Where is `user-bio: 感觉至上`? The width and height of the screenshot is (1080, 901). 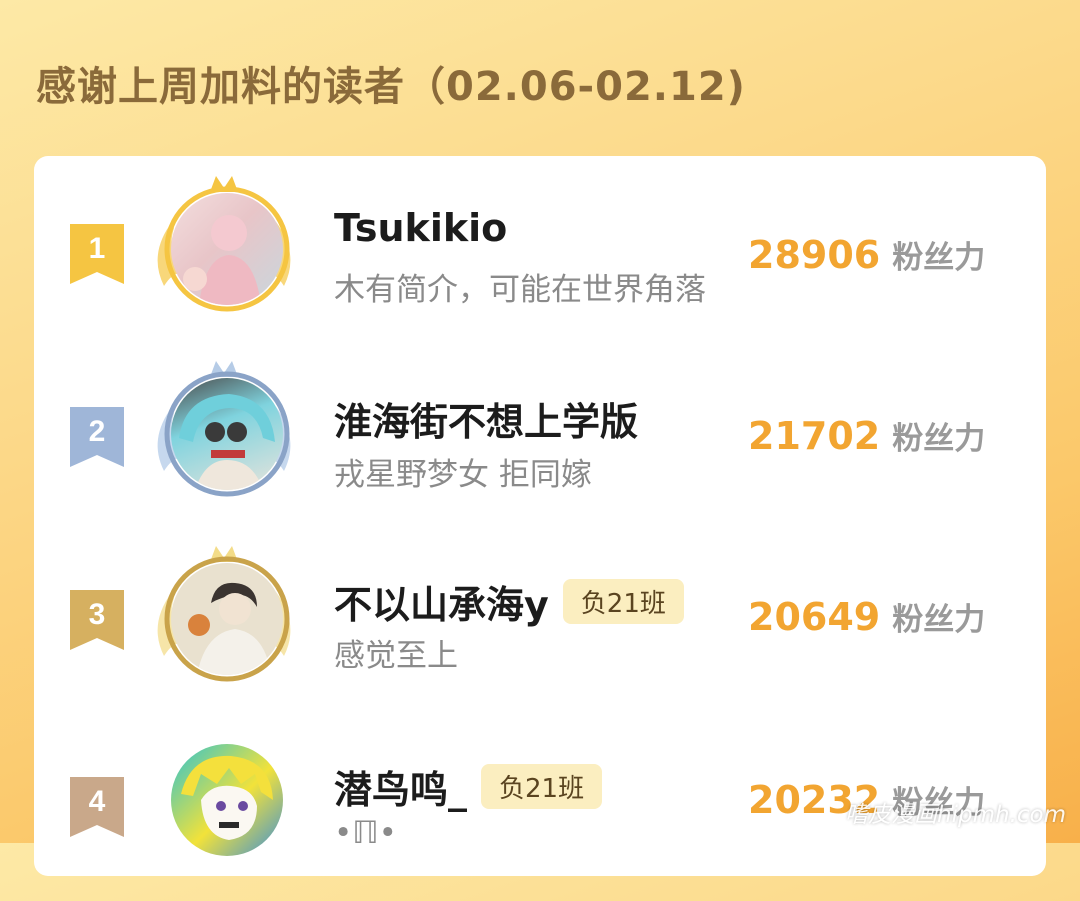 user-bio: 感觉至上 is located at coordinates (396, 656).